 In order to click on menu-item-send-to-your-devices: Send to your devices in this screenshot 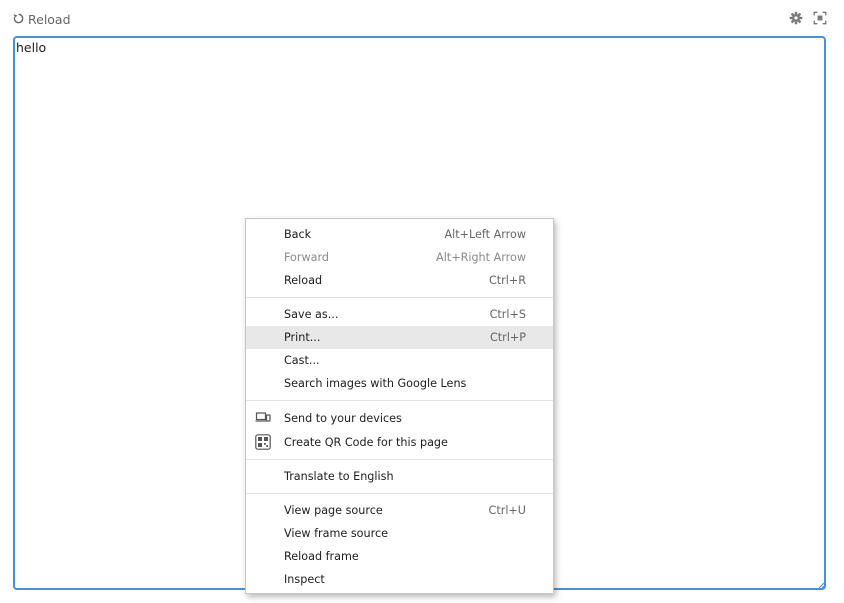, I will do `click(399, 418)`.